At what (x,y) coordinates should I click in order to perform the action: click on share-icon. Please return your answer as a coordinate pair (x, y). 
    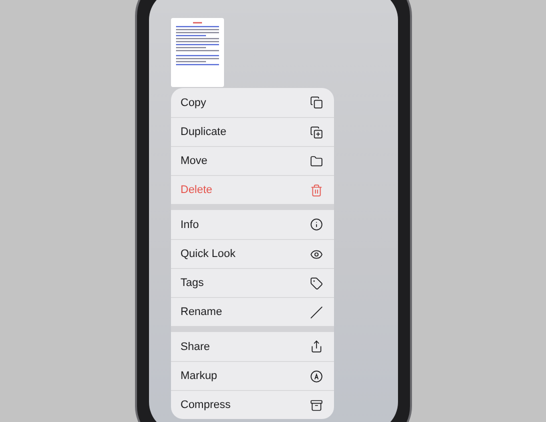
    Looking at the image, I should click on (316, 346).